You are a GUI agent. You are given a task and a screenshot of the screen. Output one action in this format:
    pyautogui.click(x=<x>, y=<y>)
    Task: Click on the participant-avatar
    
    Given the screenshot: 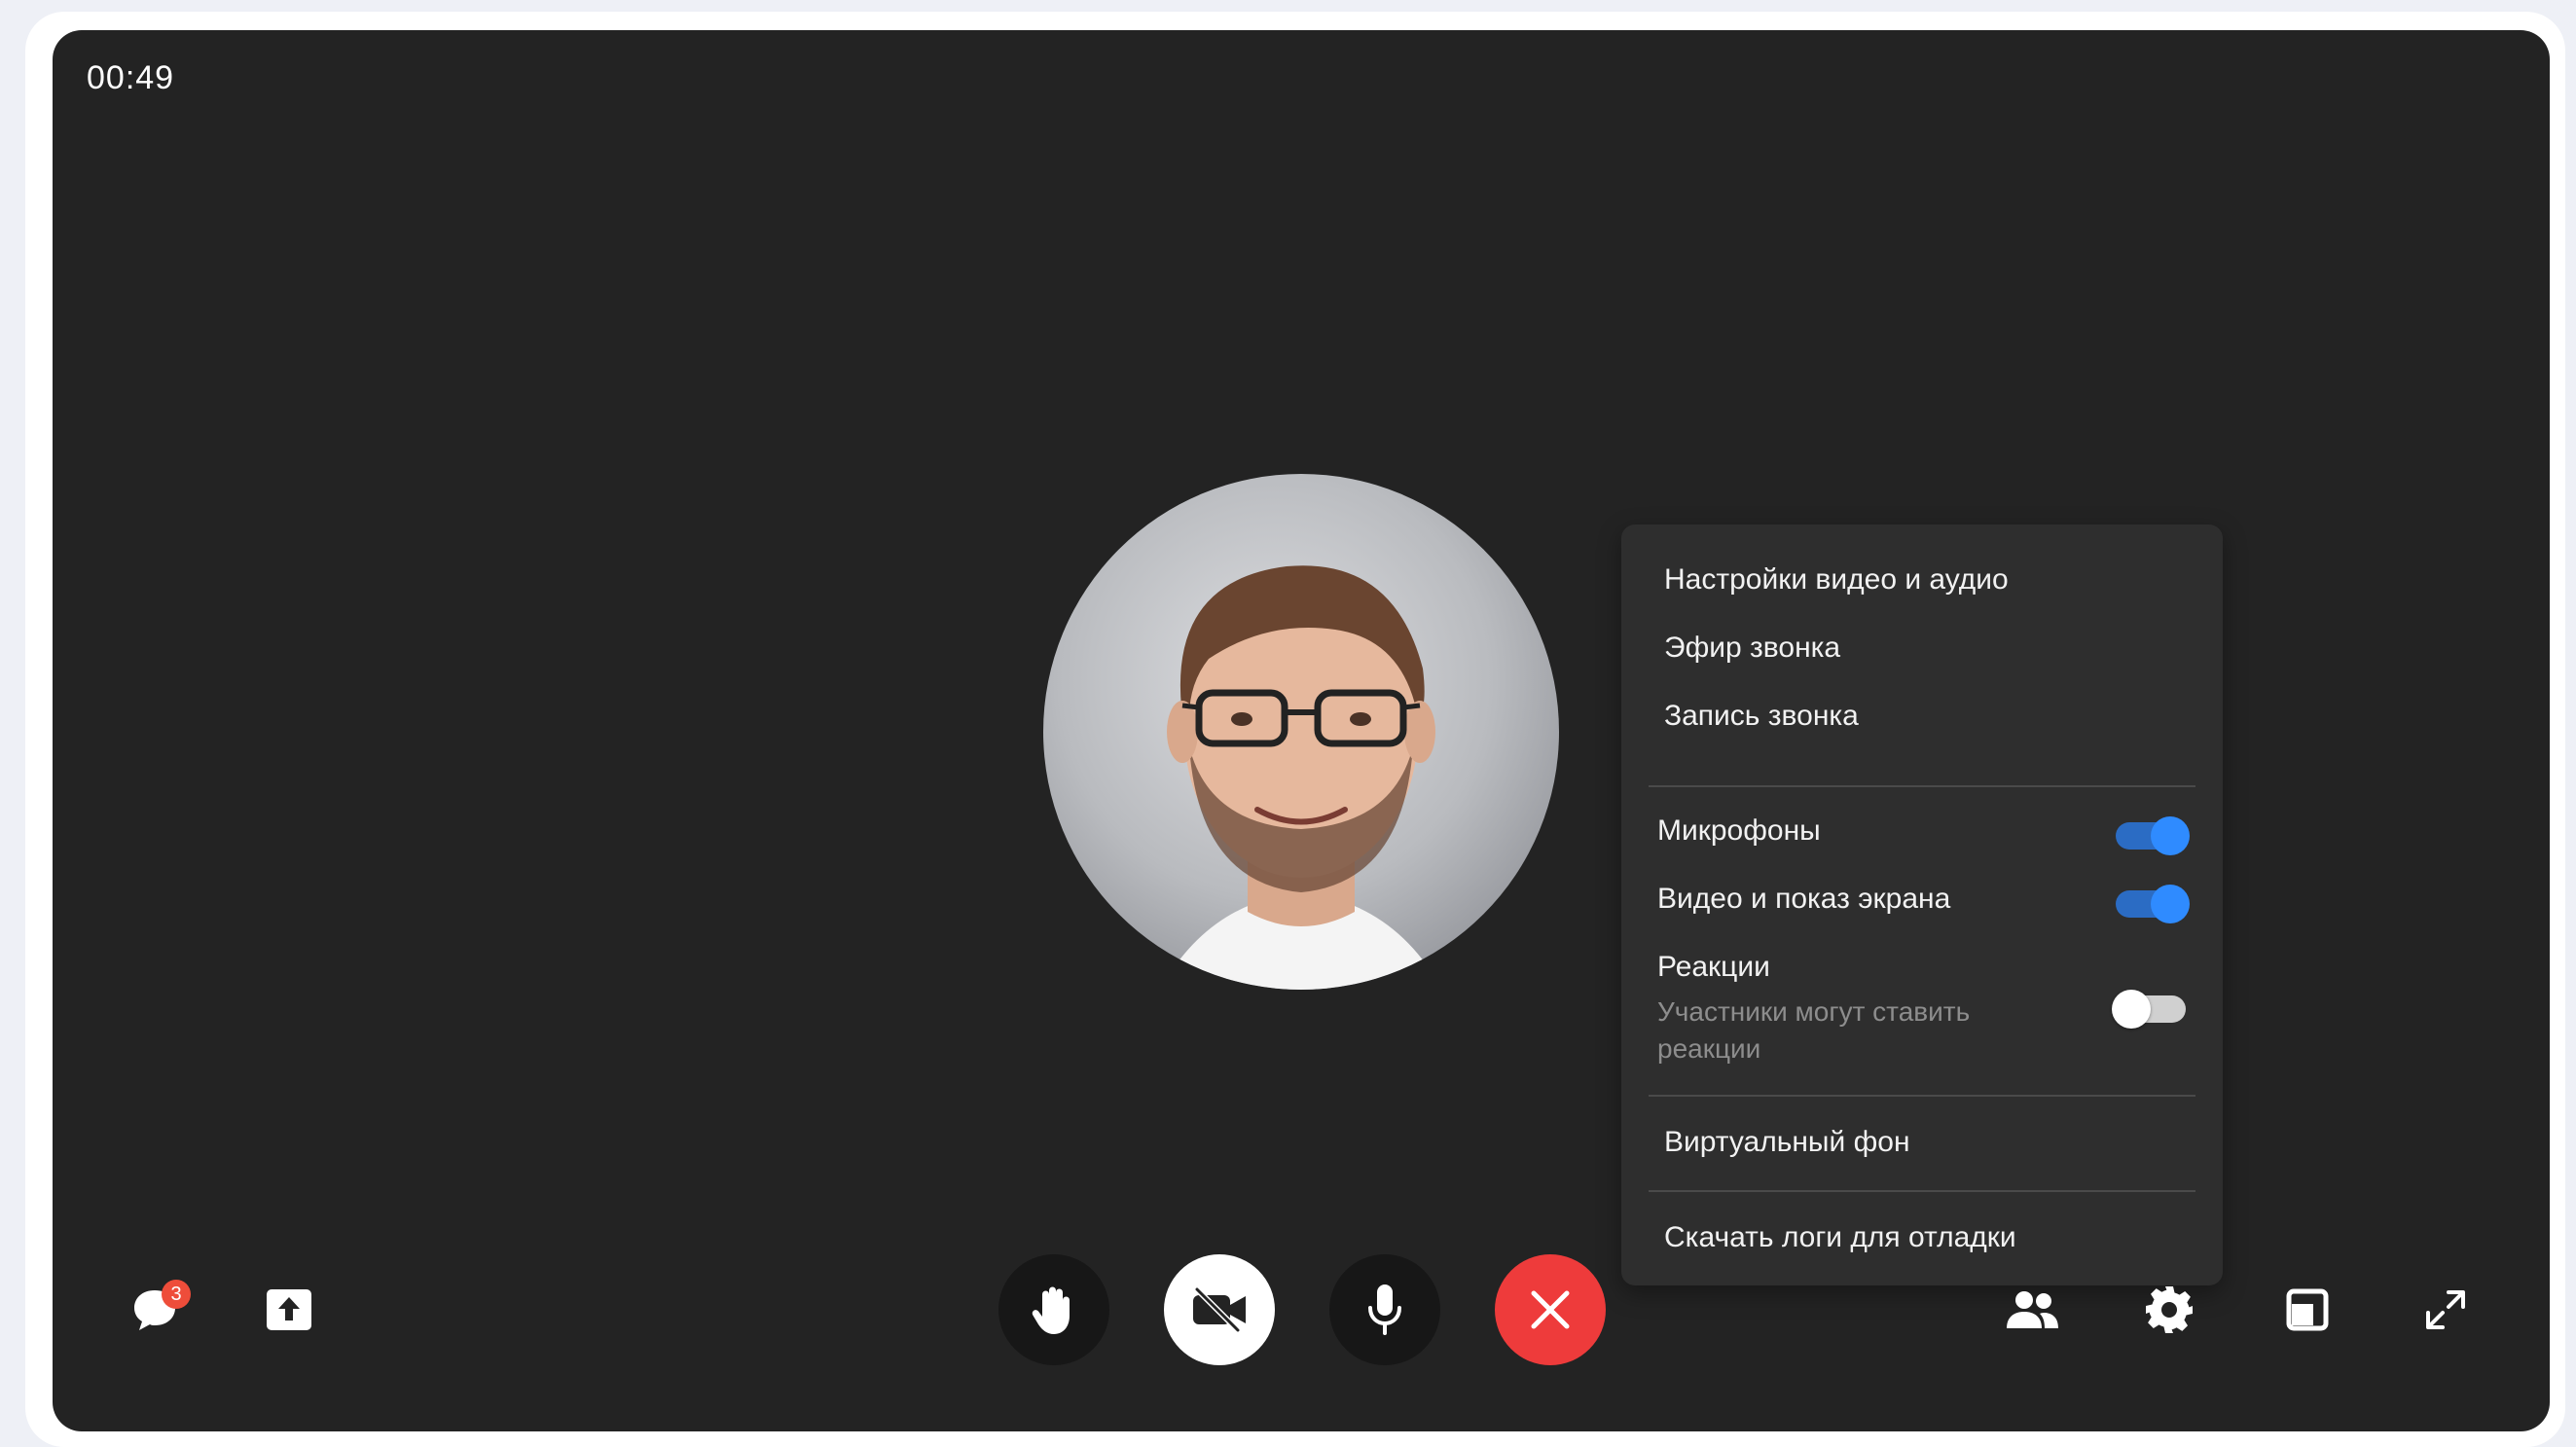 What is the action you would take?
    pyautogui.click(x=1301, y=732)
    